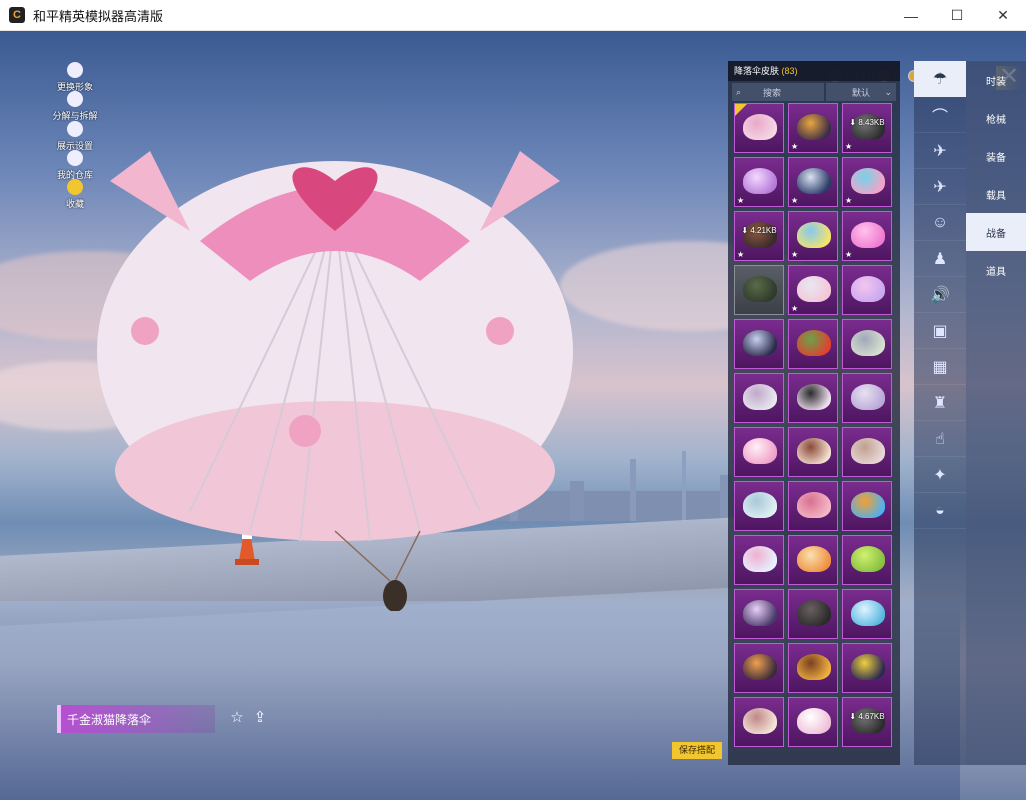 The width and height of the screenshot is (1026, 800). What do you see at coordinates (759, 236) in the screenshot?
I see `skin-item: ★ ⬇ 4.21KB` at bounding box center [759, 236].